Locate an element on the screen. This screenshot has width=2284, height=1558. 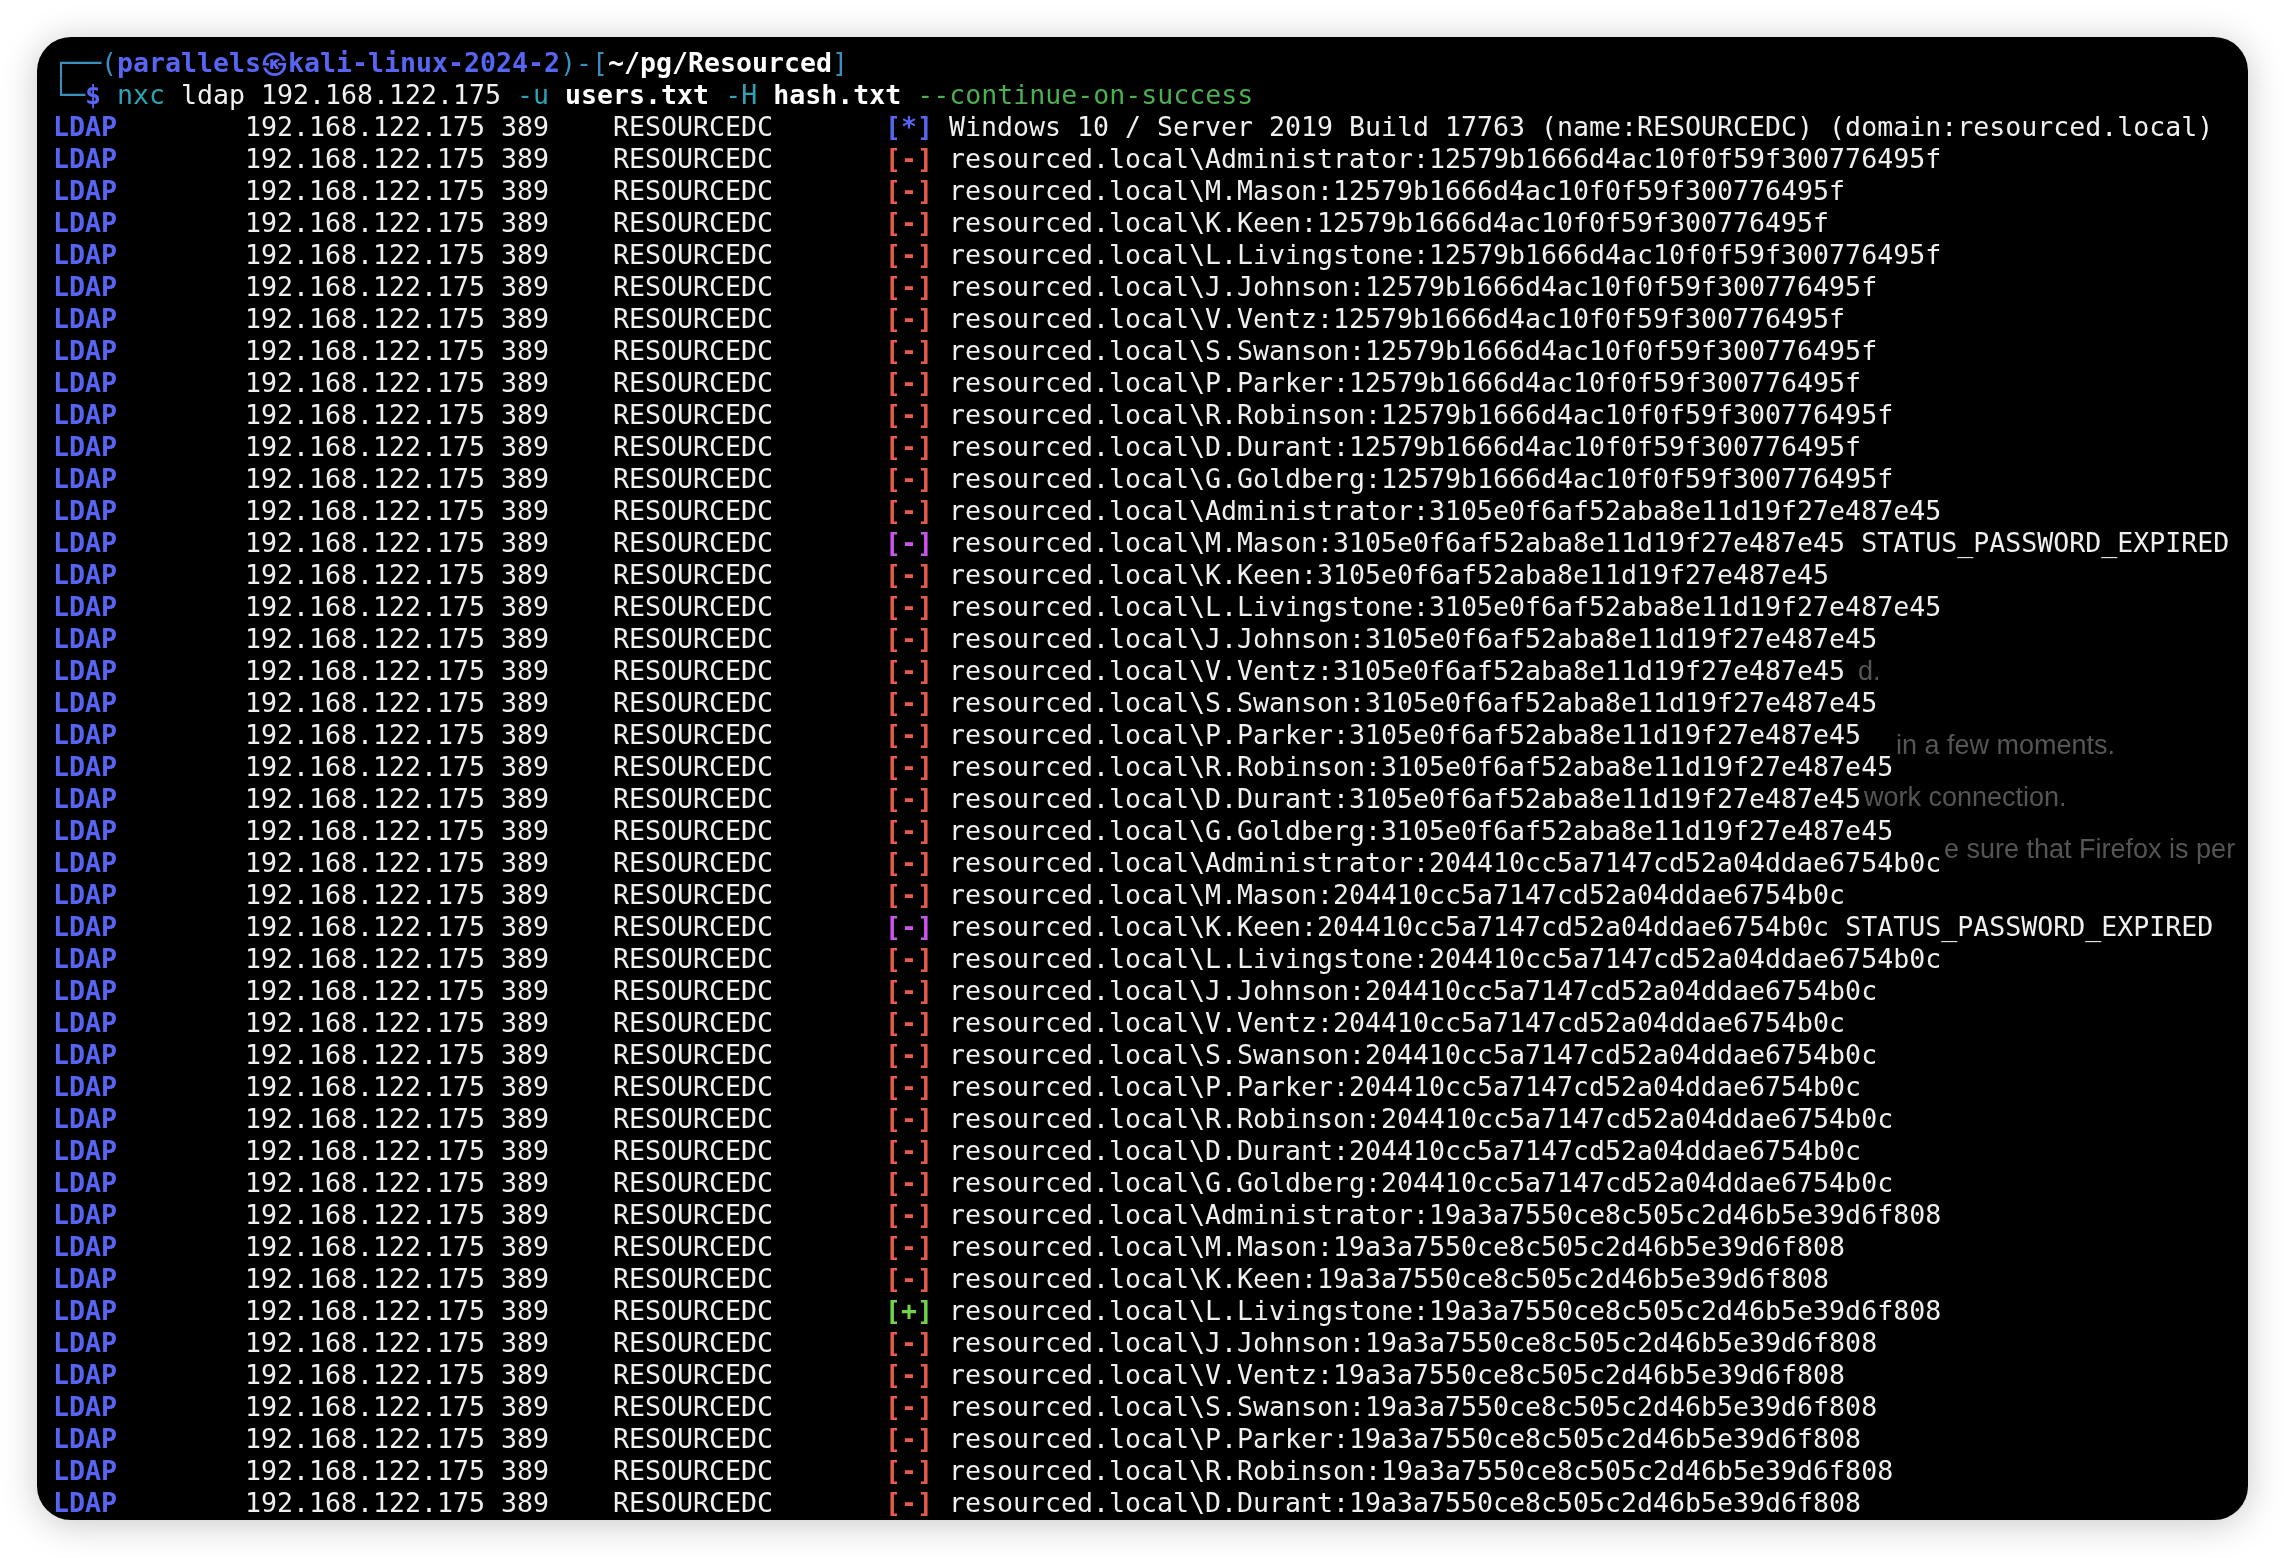
log-message: resourced.local\R.Robinson:12579b1666d4ac10f0f59f300776495f is located at coordinates (1421, 415).